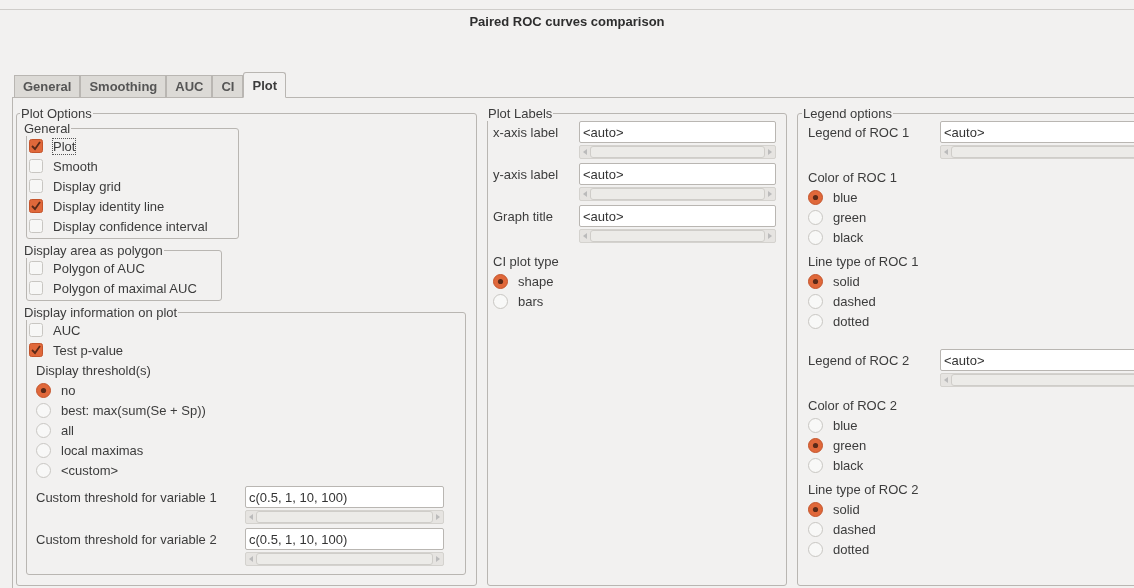  What do you see at coordinates (133, 410) in the screenshot?
I see `radio-label: best: max(sum(Se + Sp))` at bounding box center [133, 410].